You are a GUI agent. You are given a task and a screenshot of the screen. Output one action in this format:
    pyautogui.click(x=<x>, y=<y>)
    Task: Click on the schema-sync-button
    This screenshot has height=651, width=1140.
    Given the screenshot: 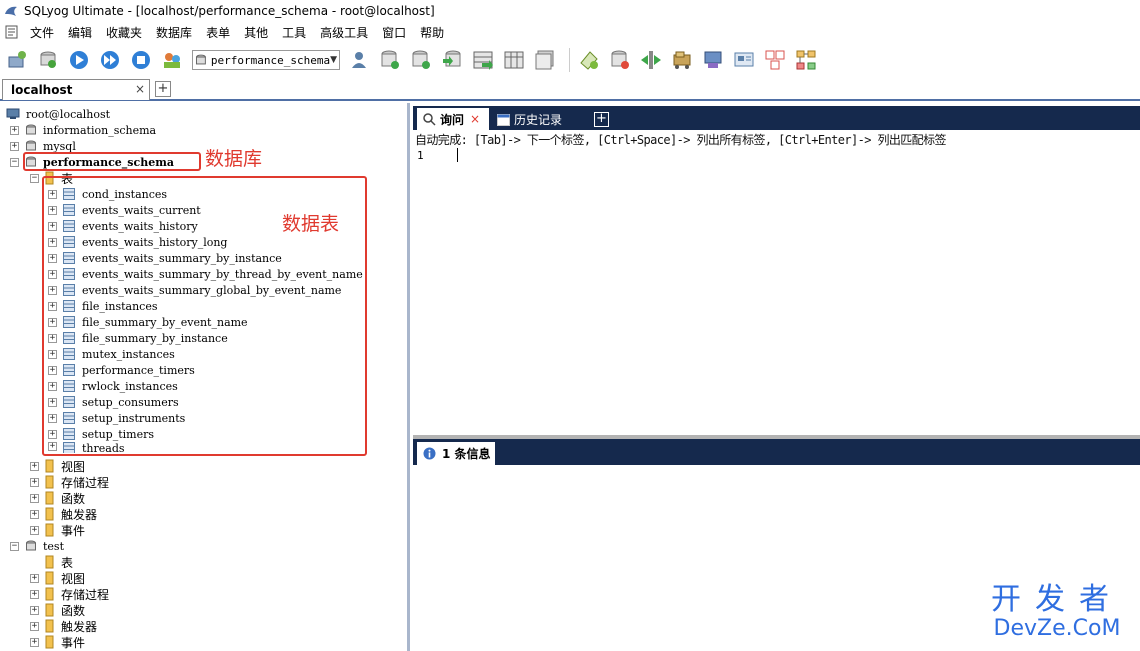 What is the action you would take?
    pyautogui.click(x=620, y=60)
    